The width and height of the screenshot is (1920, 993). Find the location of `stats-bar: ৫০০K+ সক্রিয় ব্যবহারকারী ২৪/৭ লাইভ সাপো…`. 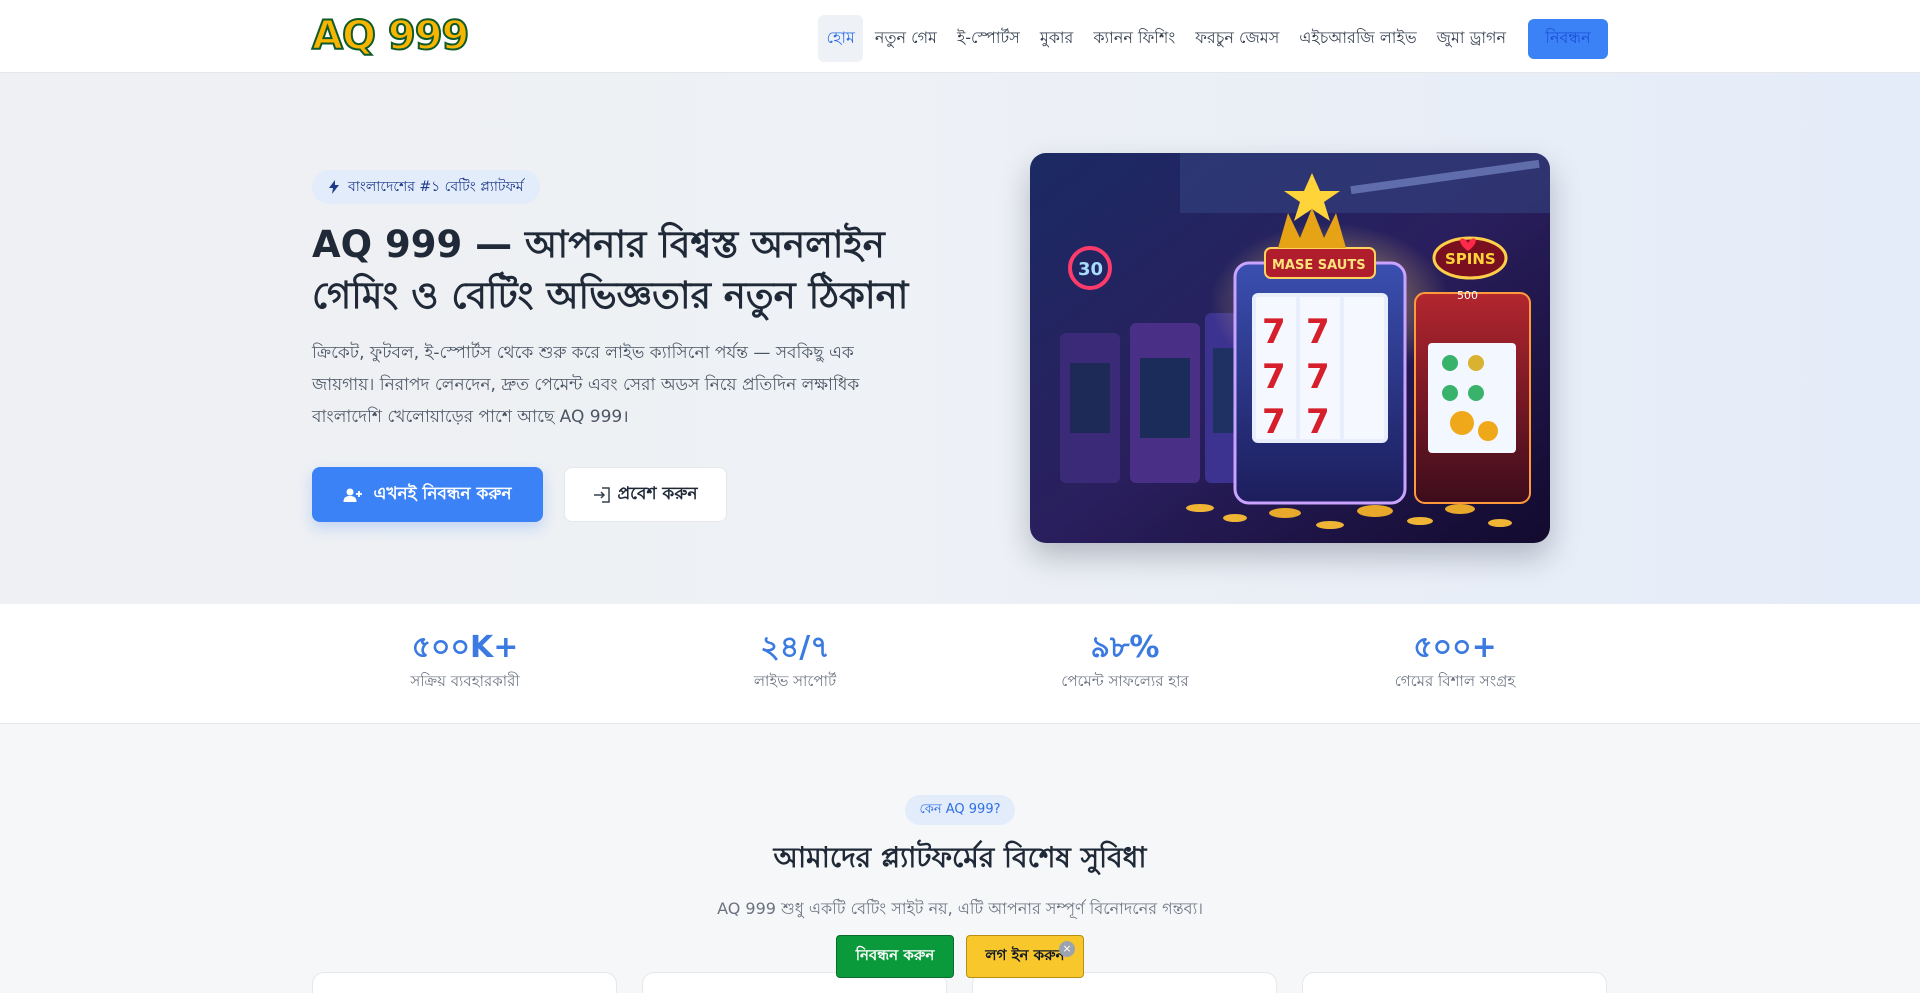

stats-bar: ৫০০K+ সক্রিয় ব্যবহারকারী ২৪/৭ লাইভ সাপো… is located at coordinates (960, 664).